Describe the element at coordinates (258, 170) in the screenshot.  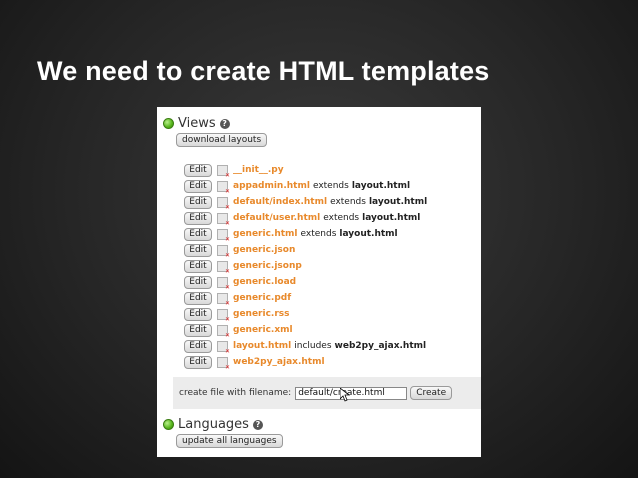
I see `file-link: __init__.py` at that location.